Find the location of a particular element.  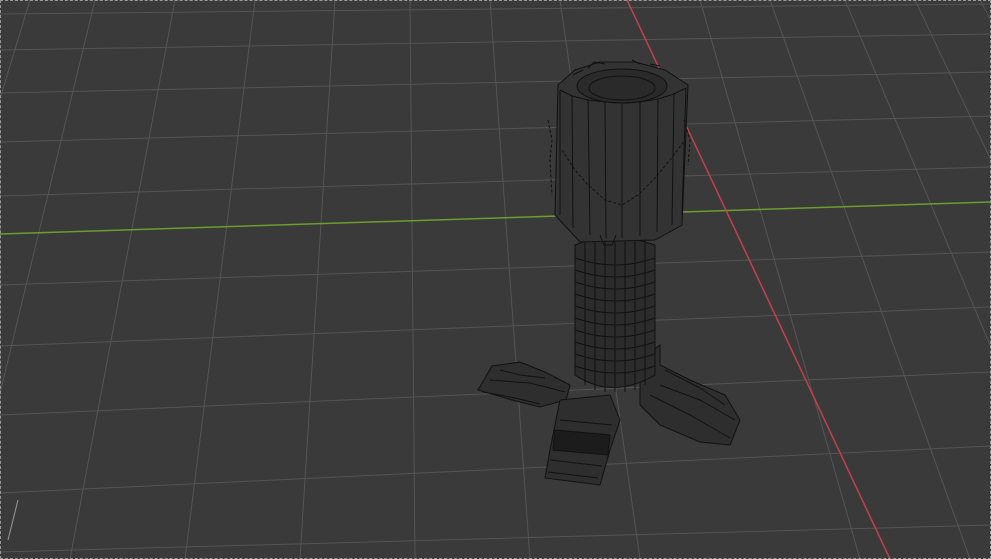

tower-column is located at coordinates (615, 314).